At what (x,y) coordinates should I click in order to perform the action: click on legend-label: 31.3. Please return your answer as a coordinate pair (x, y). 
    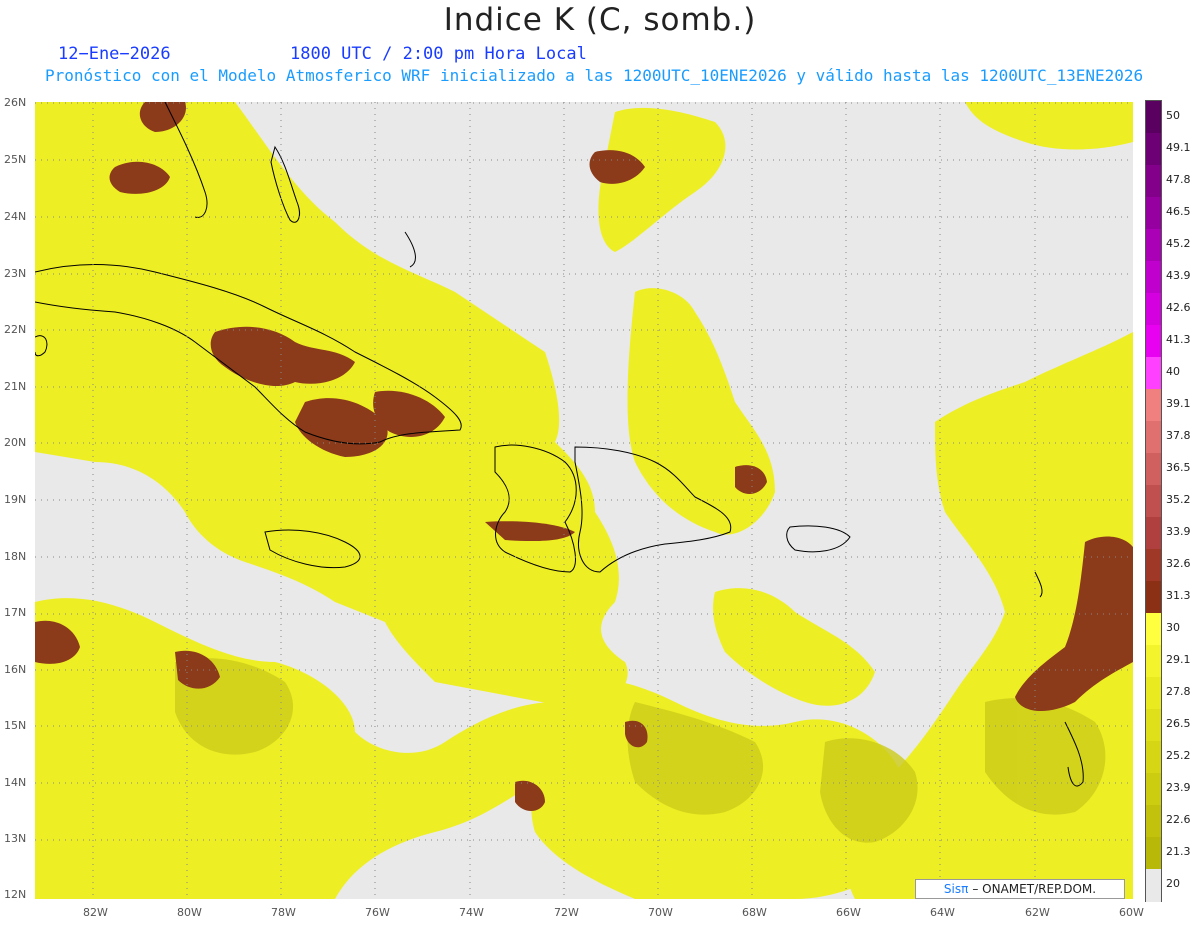
    Looking at the image, I should click on (1178, 595).